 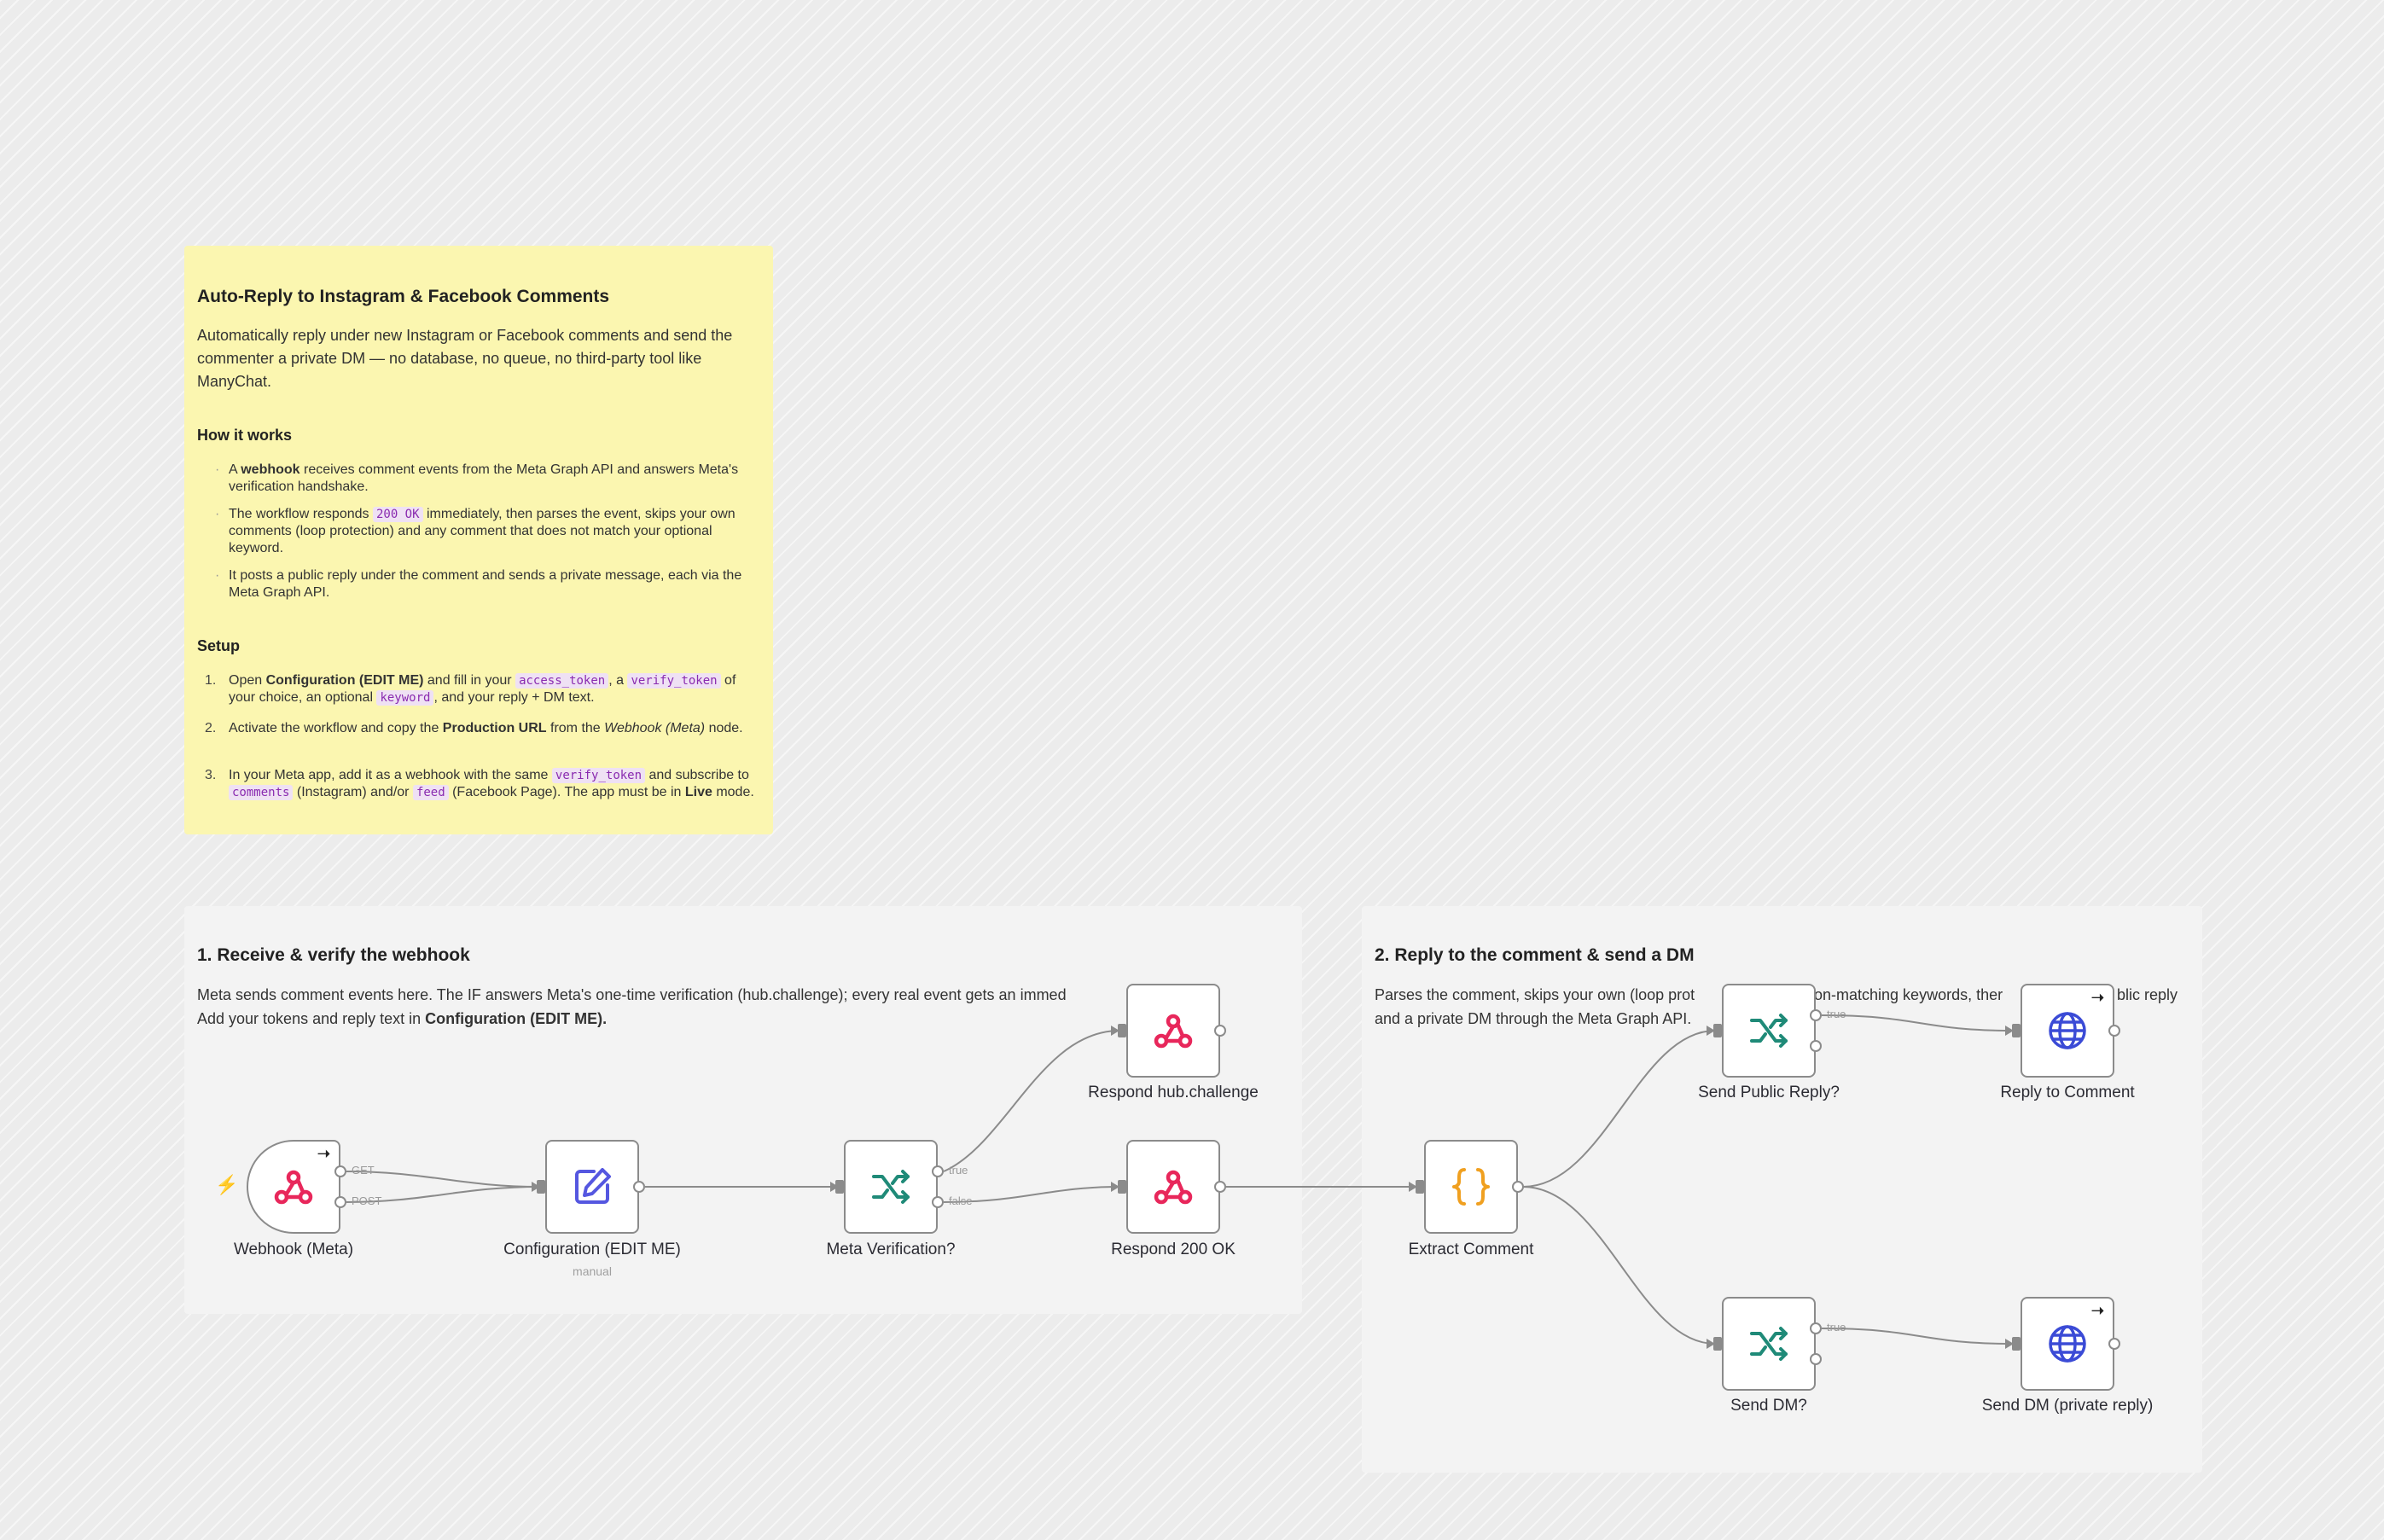 I want to click on port-hub-in, so click(x=1122, y=1030).